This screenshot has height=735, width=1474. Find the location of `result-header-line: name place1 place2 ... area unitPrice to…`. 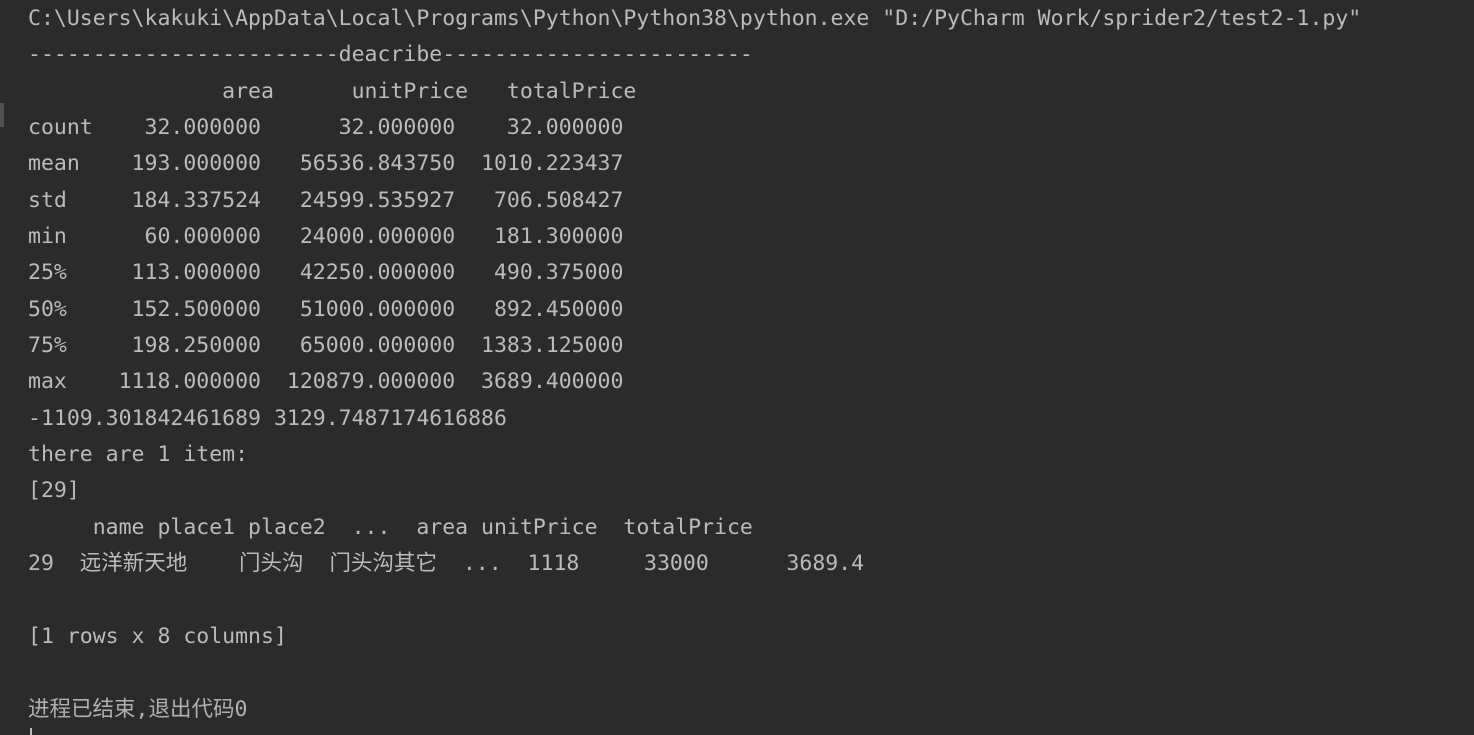

result-header-line: name place1 place2 ... area unitPrice to… is located at coordinates (390, 527).